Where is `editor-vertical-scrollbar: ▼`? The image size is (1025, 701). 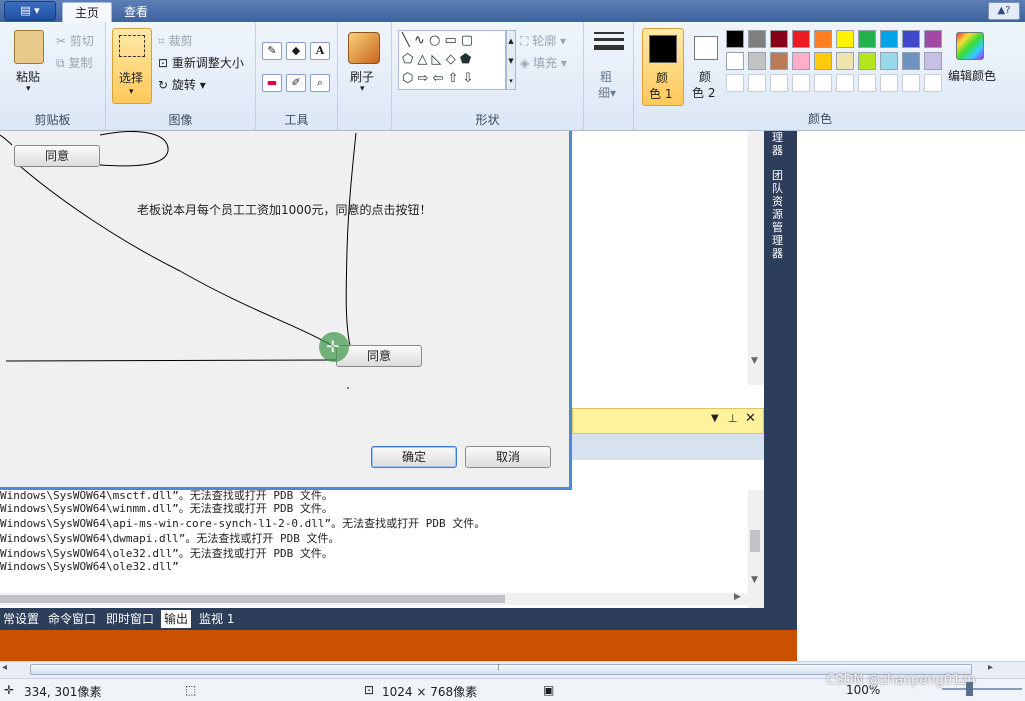
editor-vertical-scrollbar: ▼ is located at coordinates (756, 258).